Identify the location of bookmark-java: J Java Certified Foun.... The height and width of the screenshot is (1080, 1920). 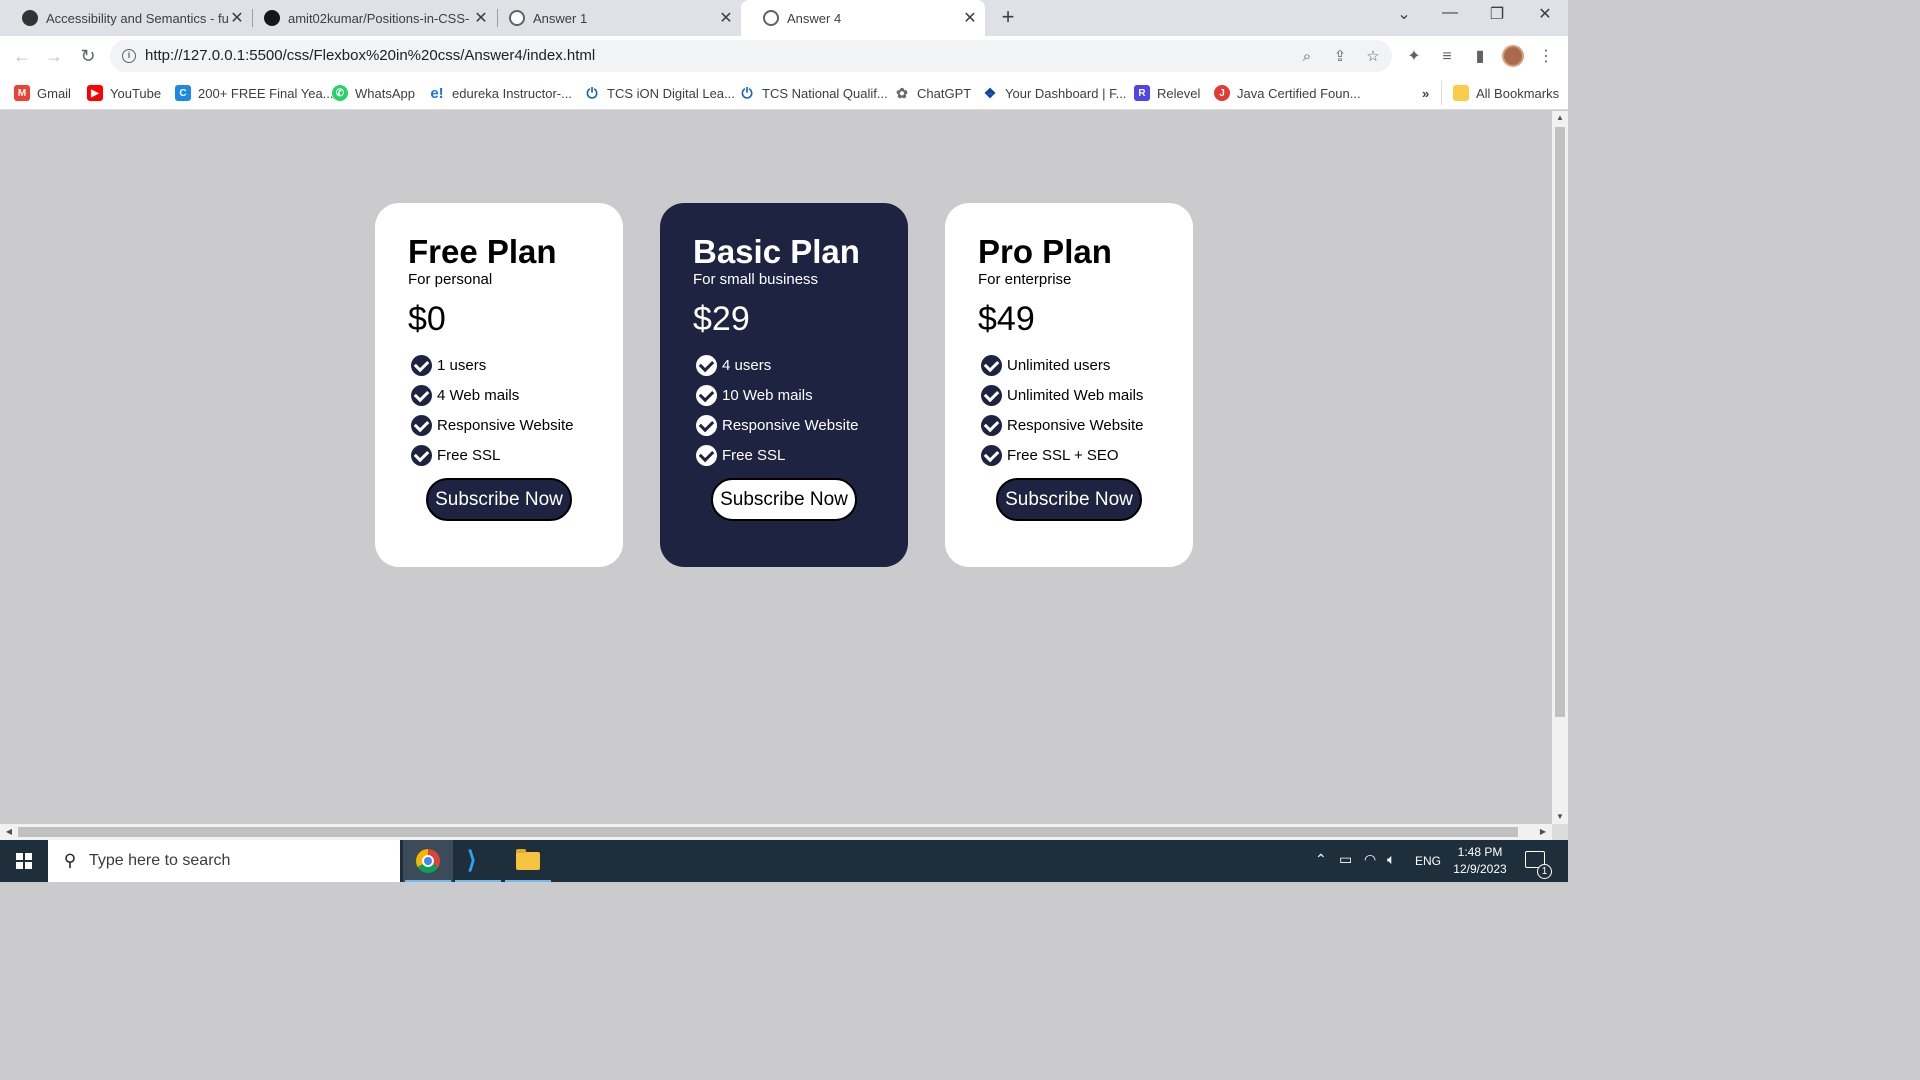
(1287, 93).